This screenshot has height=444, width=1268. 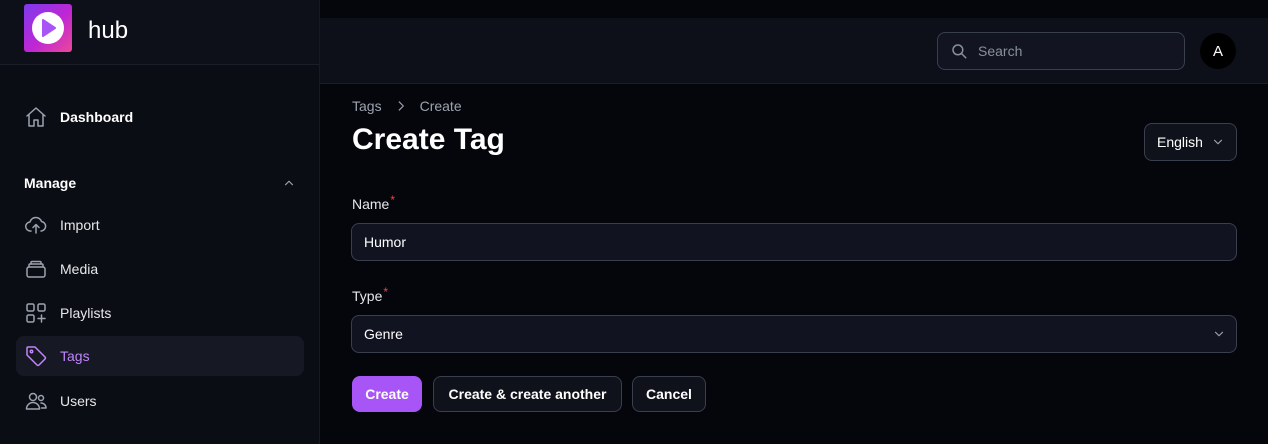 I want to click on home-icon, so click(x=36, y=117).